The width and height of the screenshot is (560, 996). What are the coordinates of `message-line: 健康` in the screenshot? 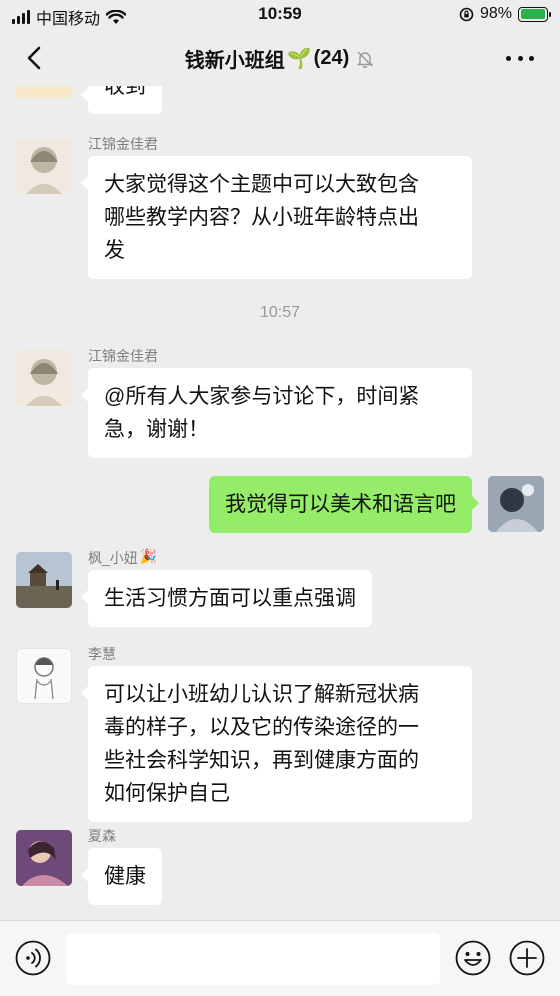 It's located at (125, 876).